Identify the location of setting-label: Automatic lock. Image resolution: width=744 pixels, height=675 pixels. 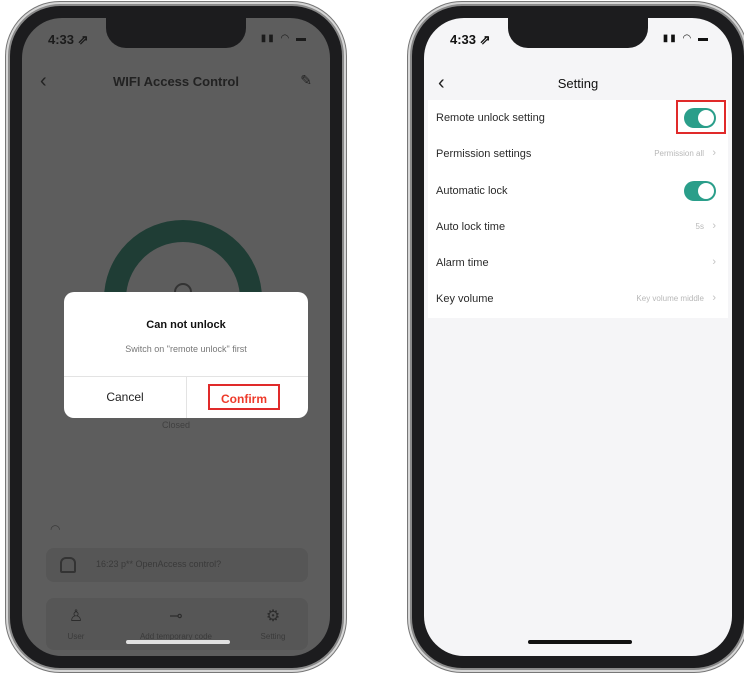
(472, 190).